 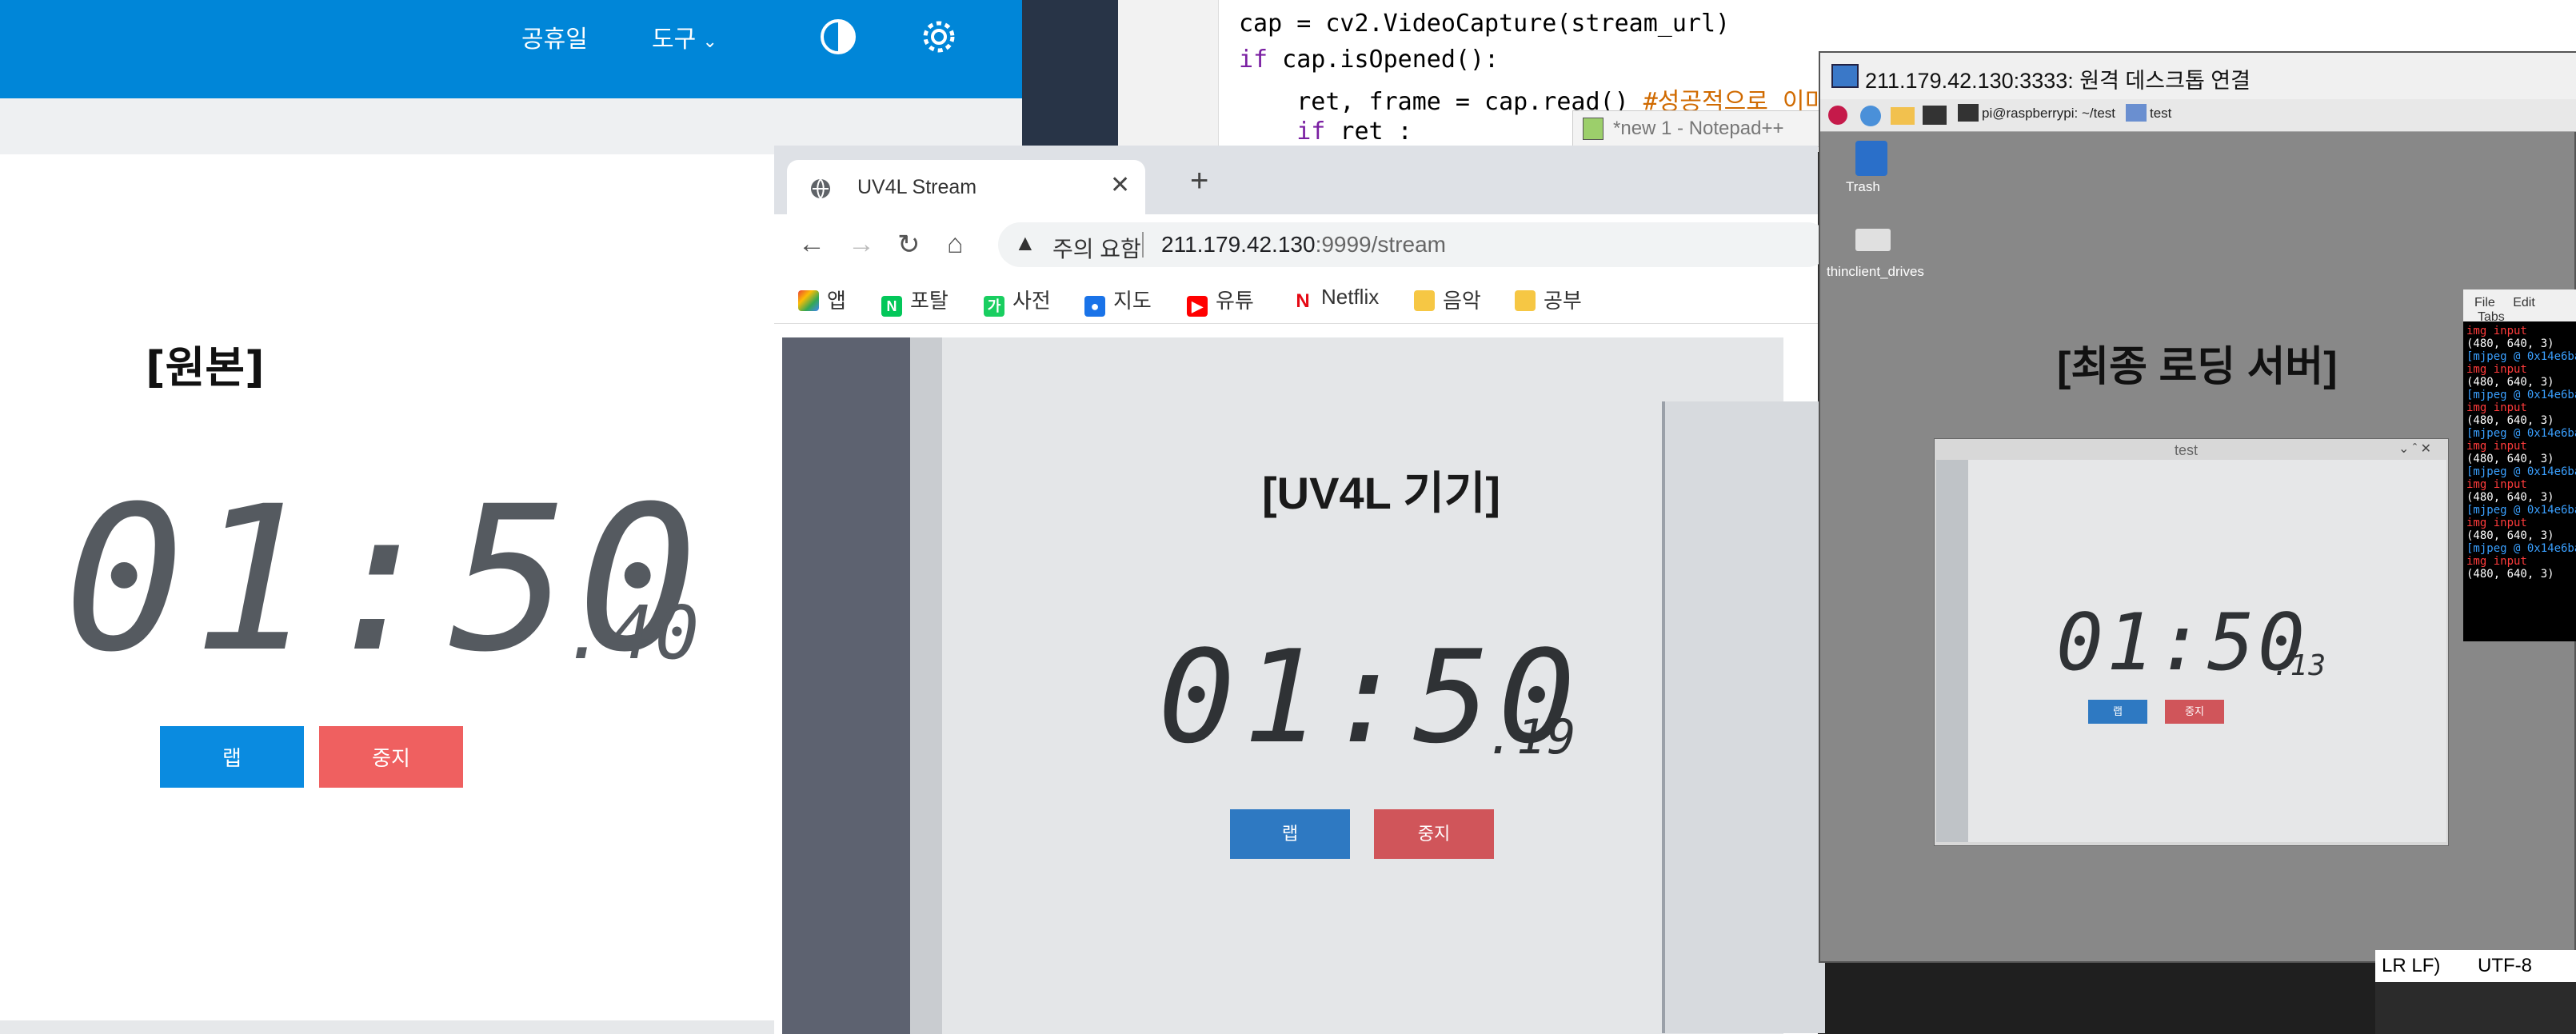 What do you see at coordinates (1094, 306) in the screenshot?
I see `map-pin-icon: ●` at bounding box center [1094, 306].